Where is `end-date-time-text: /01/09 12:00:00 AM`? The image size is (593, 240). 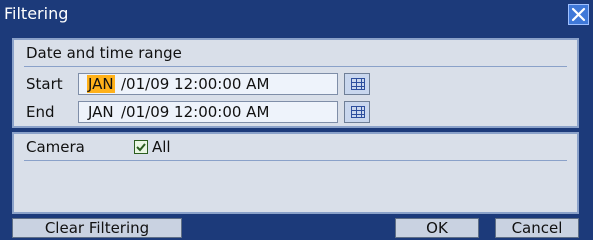
end-date-time-text: /01/09 12:00:00 AM is located at coordinates (195, 112).